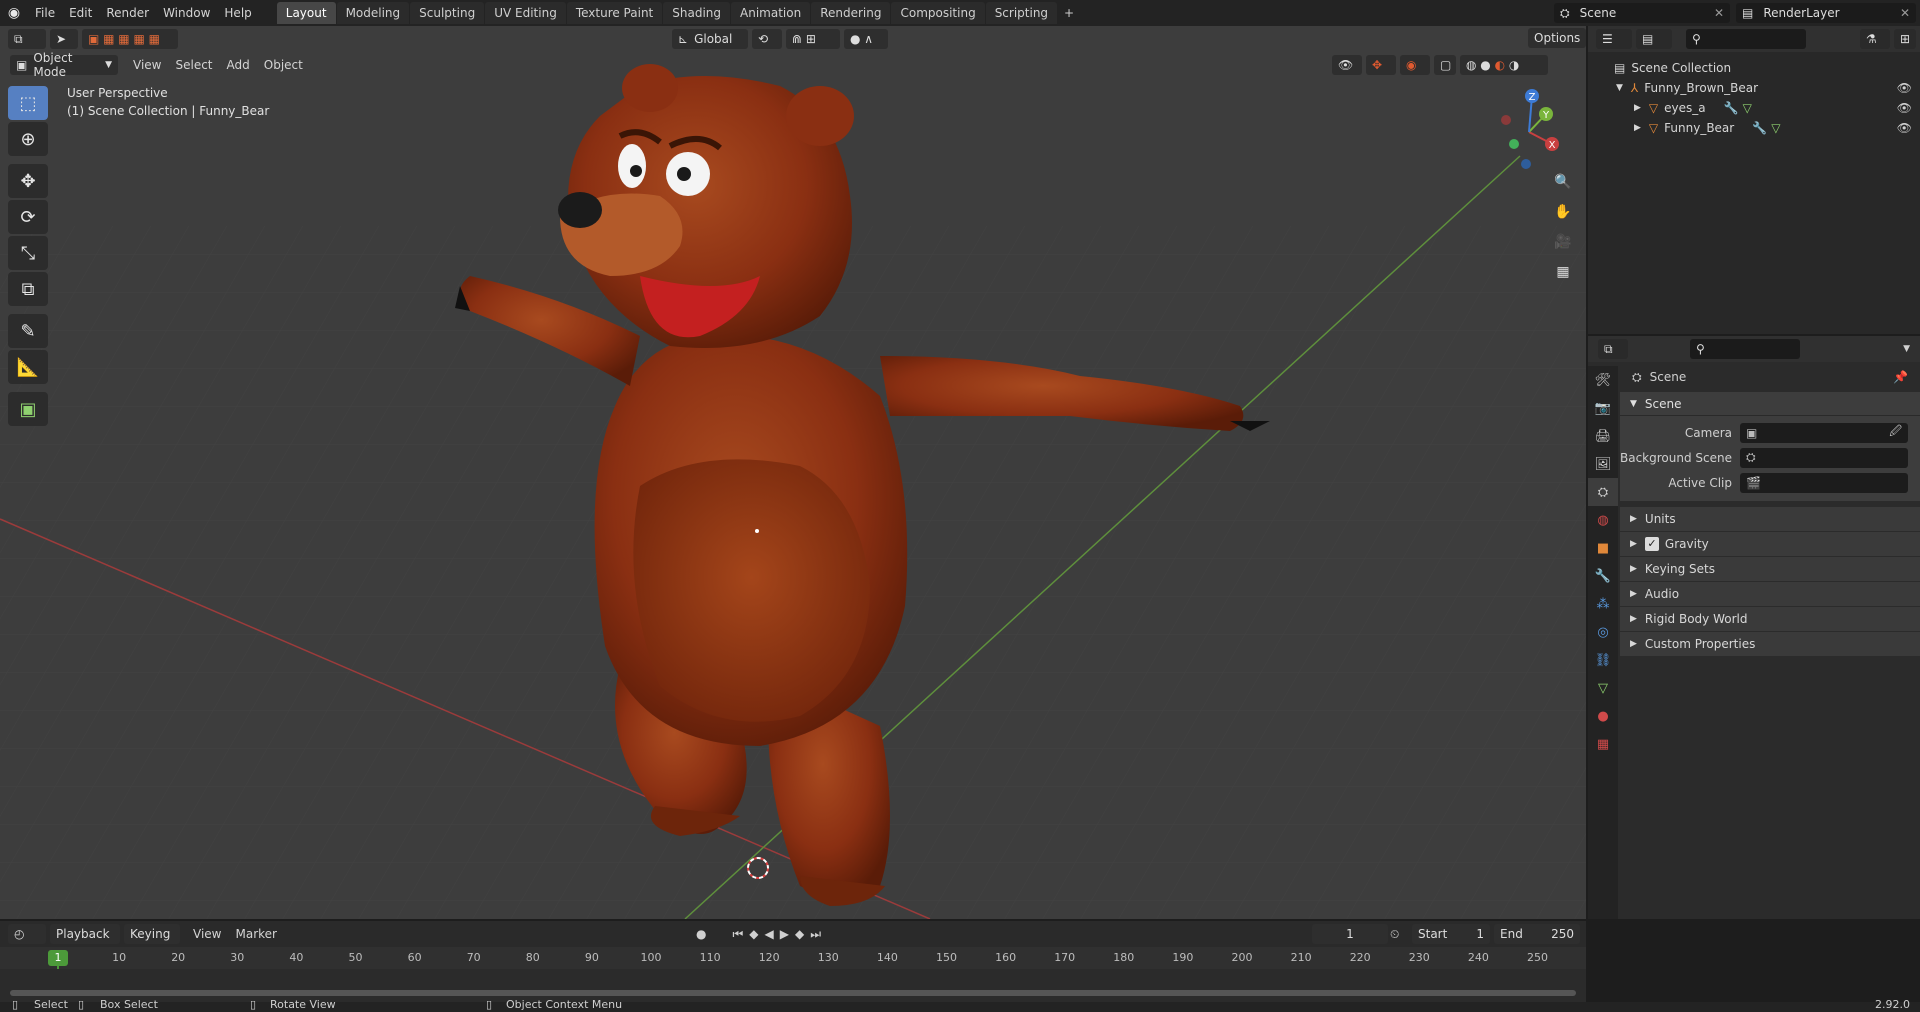 The image size is (1920, 1012). What do you see at coordinates (793, 985) in the screenshot?
I see `timeline-track` at bounding box center [793, 985].